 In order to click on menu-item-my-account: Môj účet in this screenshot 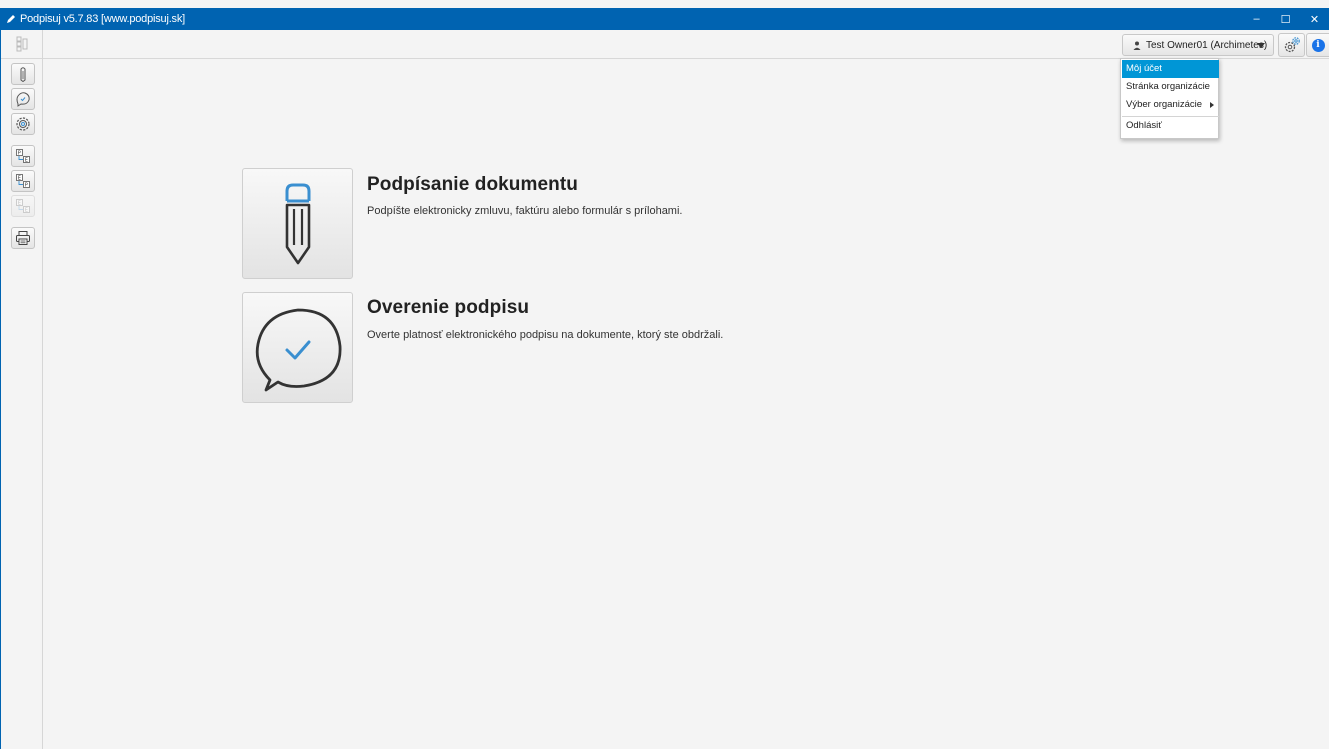, I will do `click(1170, 69)`.